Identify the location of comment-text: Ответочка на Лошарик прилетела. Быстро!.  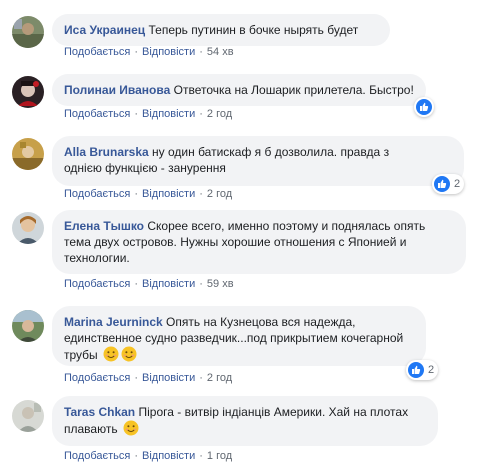
(293, 90).